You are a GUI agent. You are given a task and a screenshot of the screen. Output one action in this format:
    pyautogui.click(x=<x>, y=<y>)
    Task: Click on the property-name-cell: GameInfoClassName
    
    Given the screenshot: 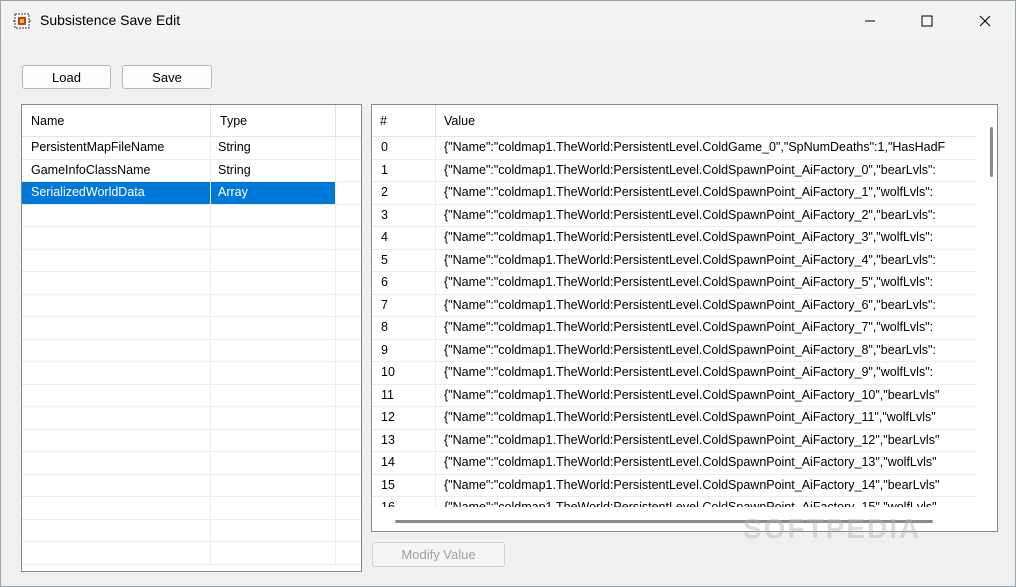 What is the action you would take?
    pyautogui.click(x=116, y=170)
    